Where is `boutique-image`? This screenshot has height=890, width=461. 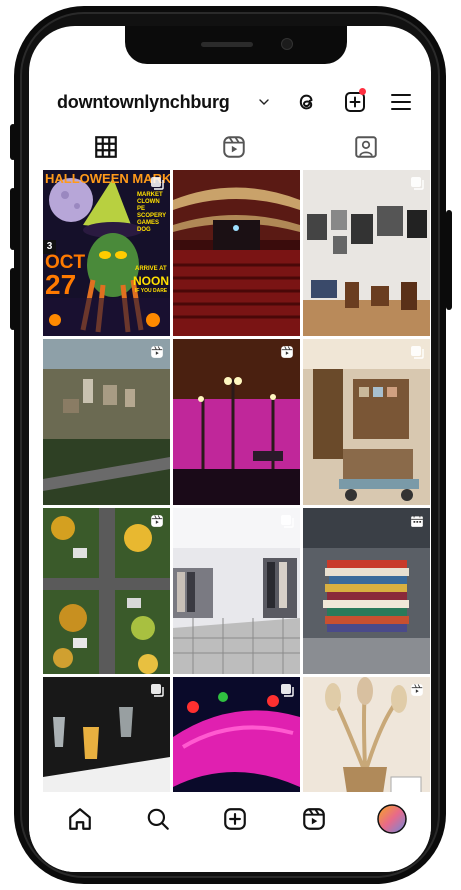
boutique-image is located at coordinates (236, 591).